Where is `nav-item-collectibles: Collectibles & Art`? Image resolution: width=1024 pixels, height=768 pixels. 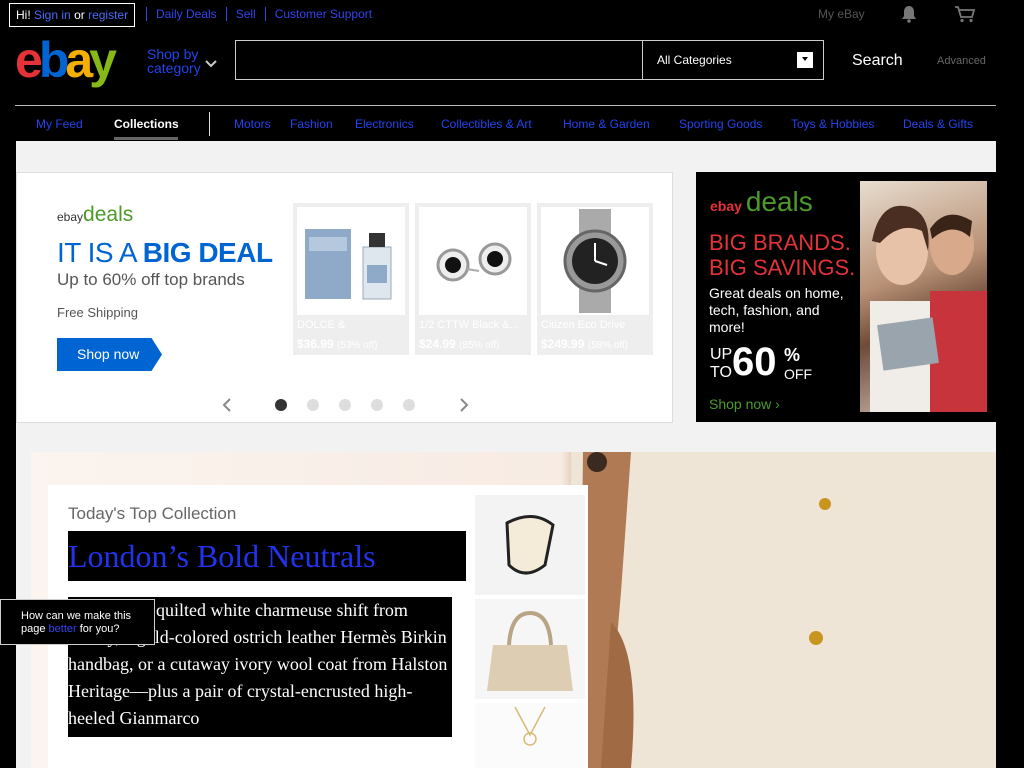 nav-item-collectibles: Collectibles & Art is located at coordinates (486, 124).